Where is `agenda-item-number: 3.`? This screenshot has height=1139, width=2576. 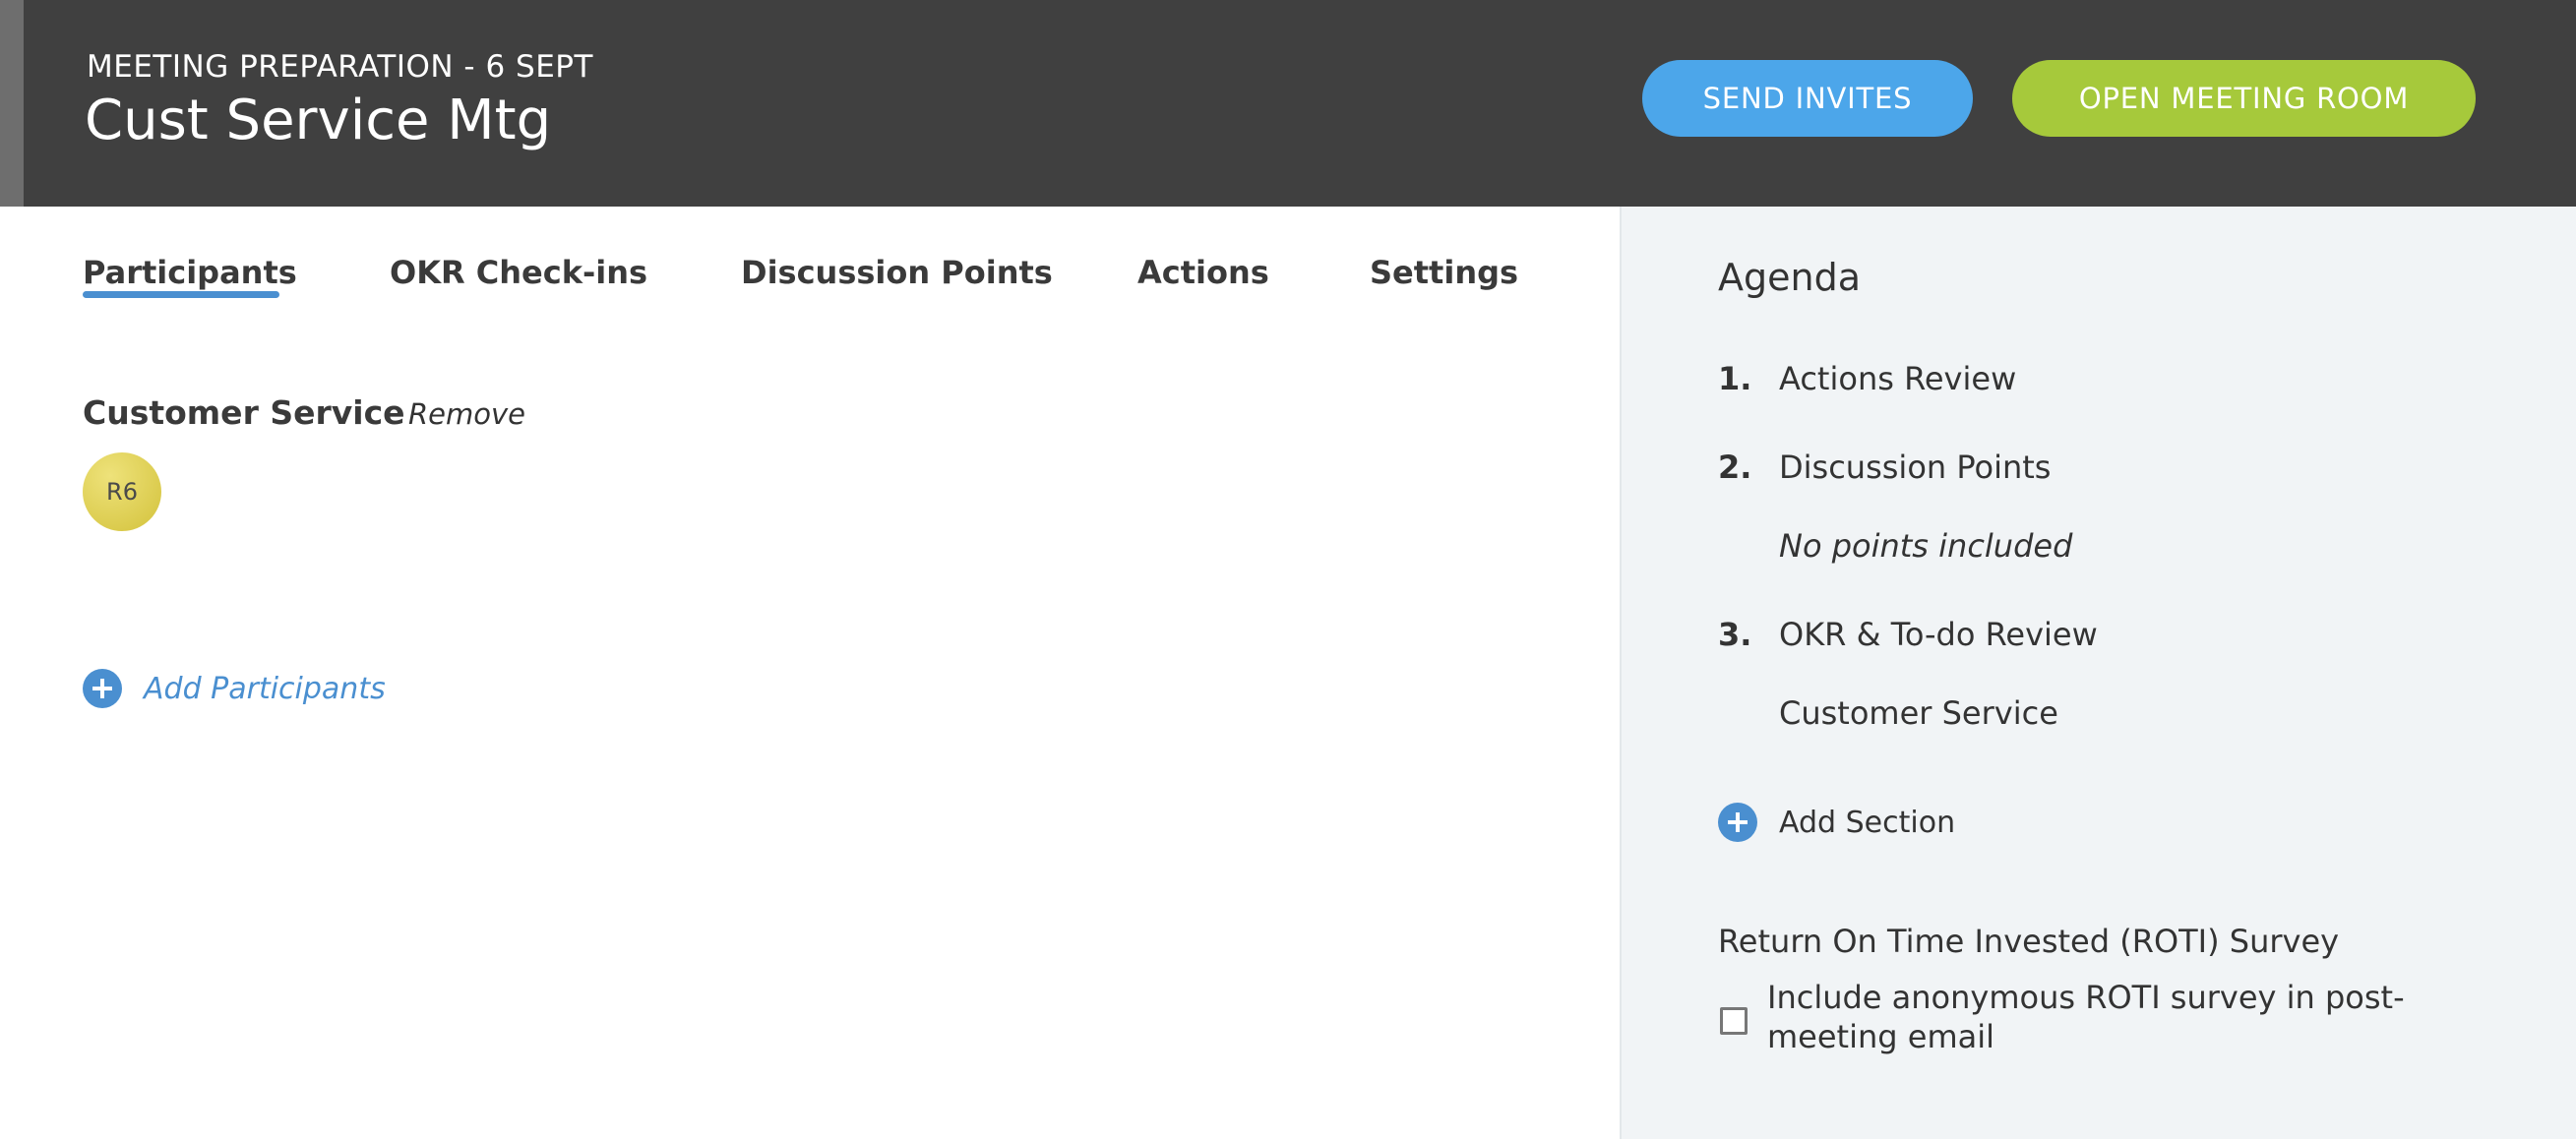 agenda-item-number: 3. is located at coordinates (1735, 634).